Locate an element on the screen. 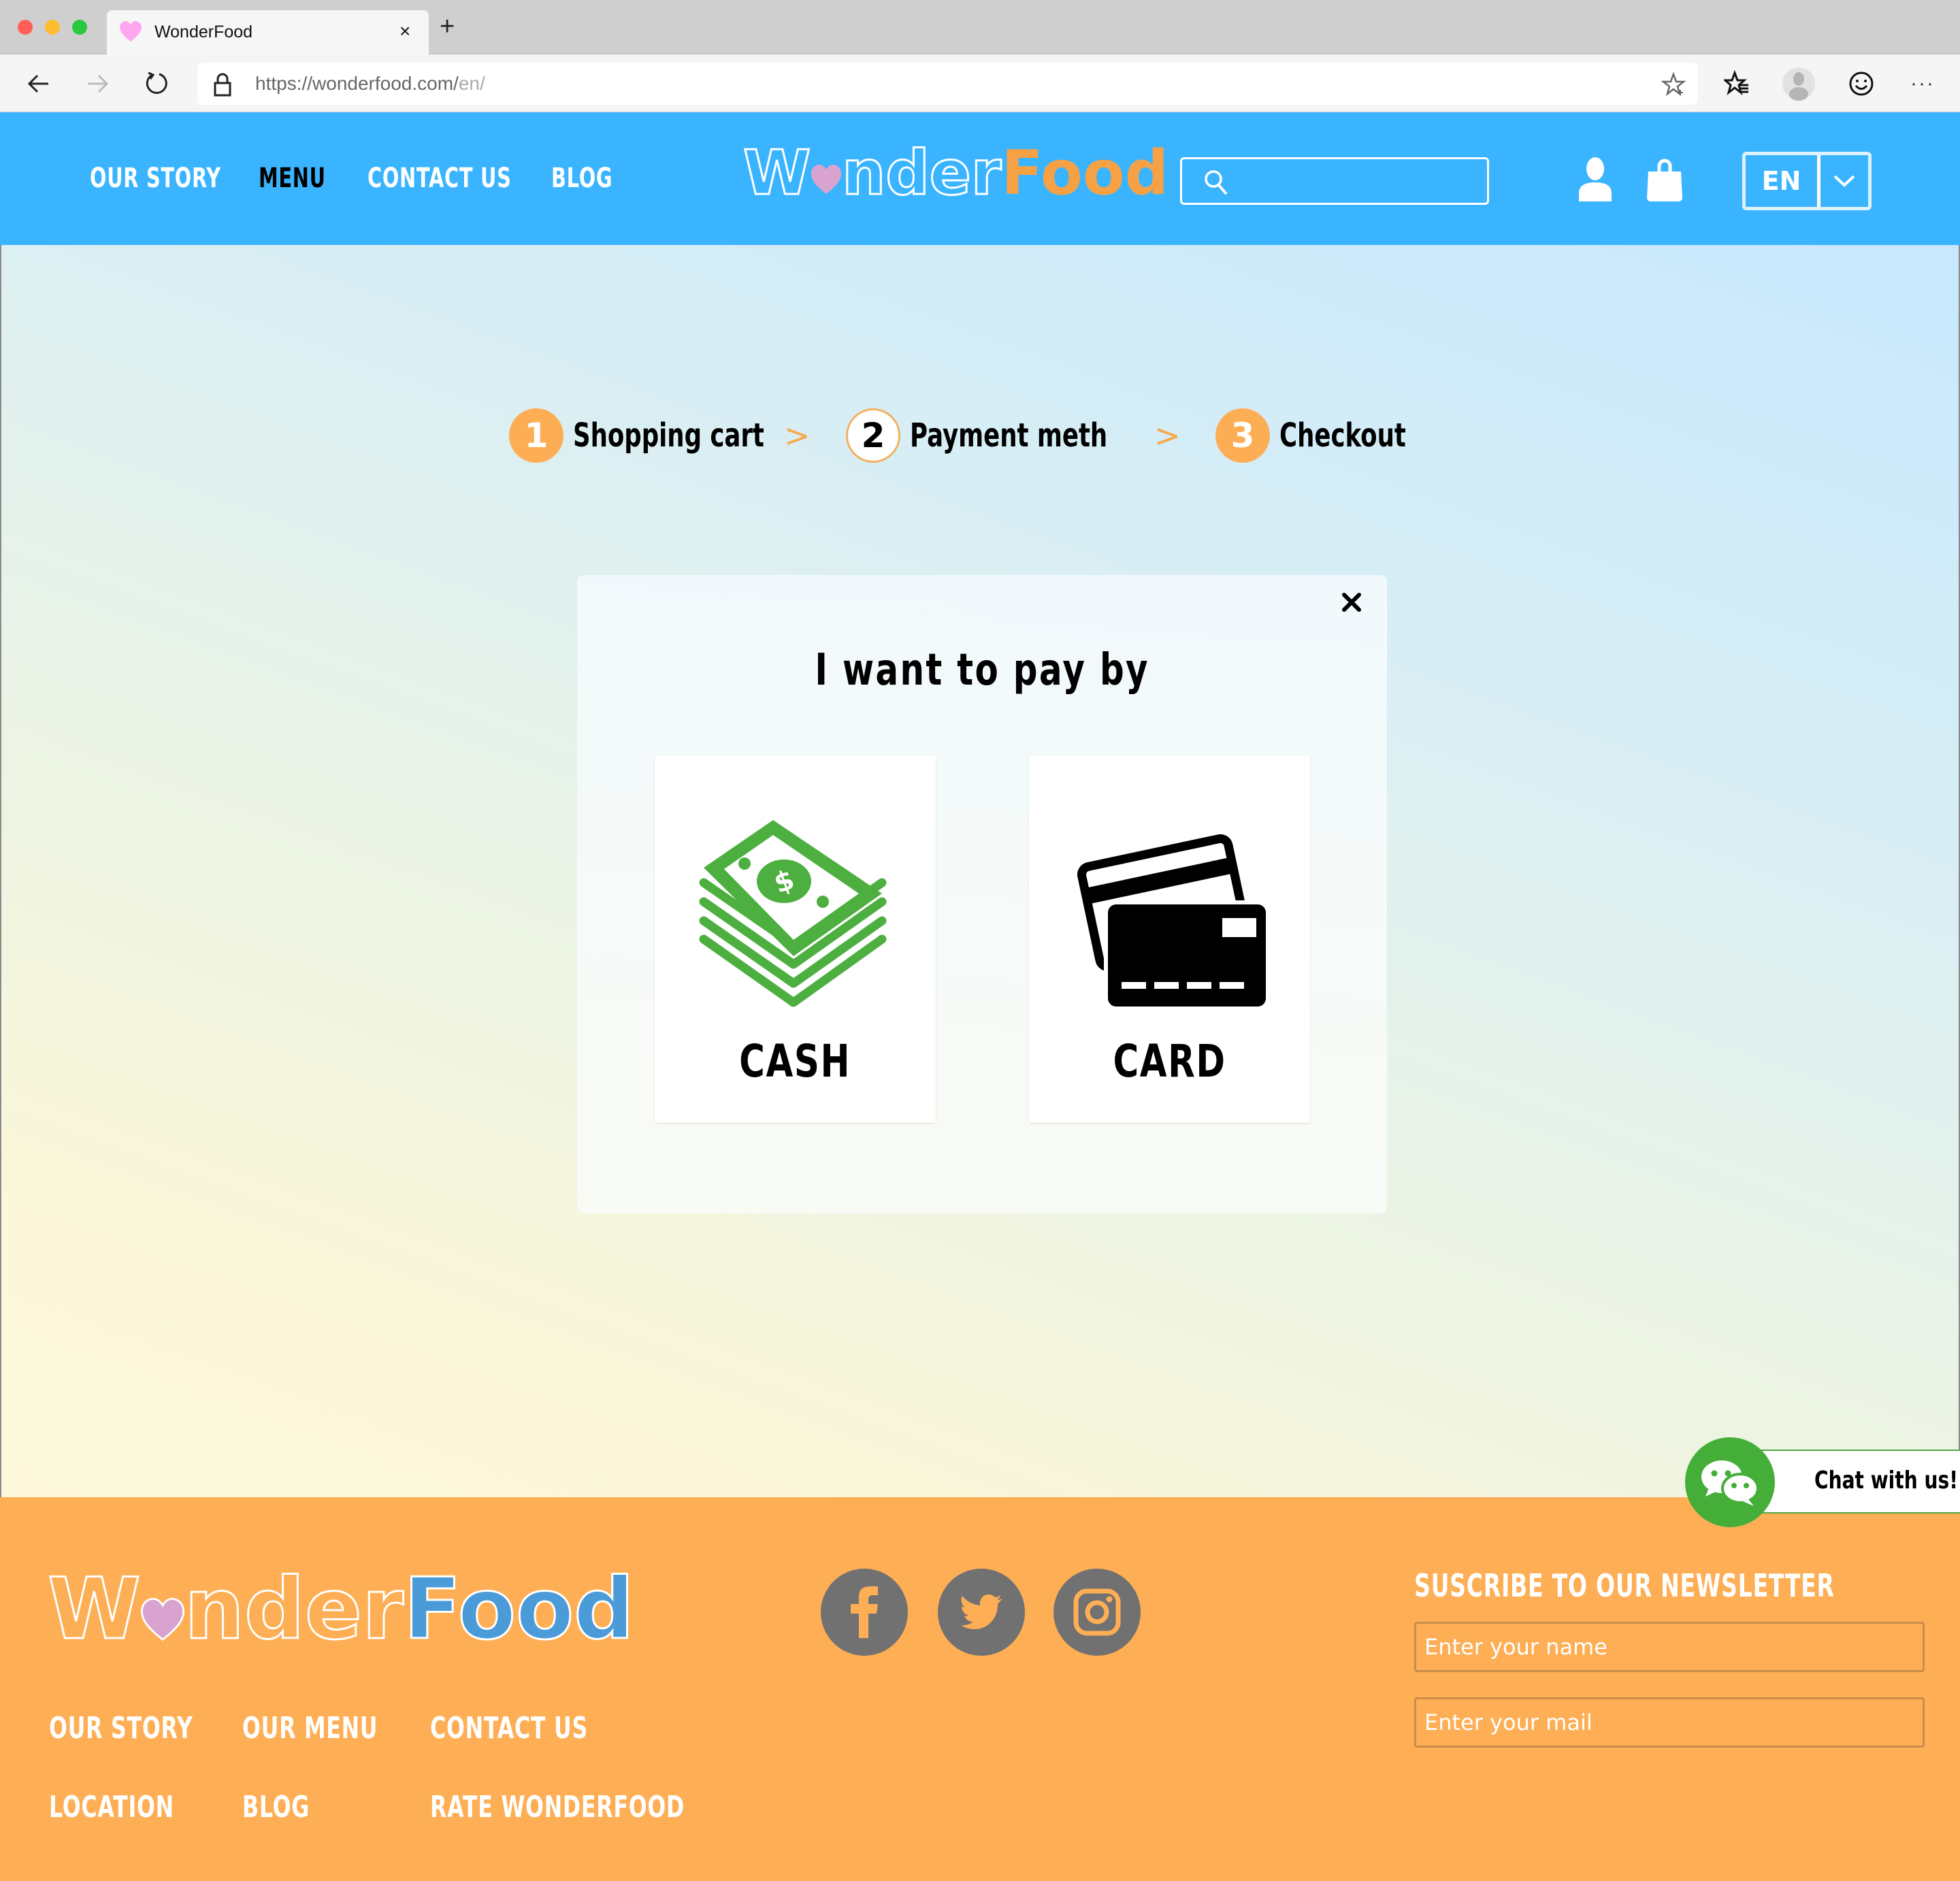  step-payment-method: 2 Payment meth is located at coordinates (1012, 435).